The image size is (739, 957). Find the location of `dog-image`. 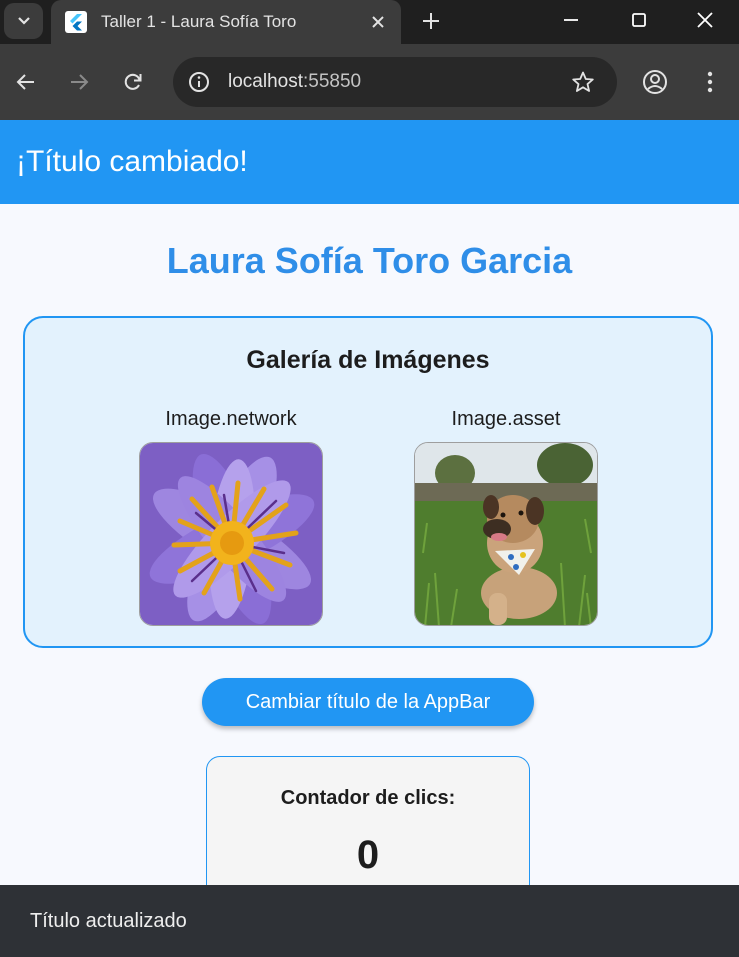

dog-image is located at coordinates (506, 534).